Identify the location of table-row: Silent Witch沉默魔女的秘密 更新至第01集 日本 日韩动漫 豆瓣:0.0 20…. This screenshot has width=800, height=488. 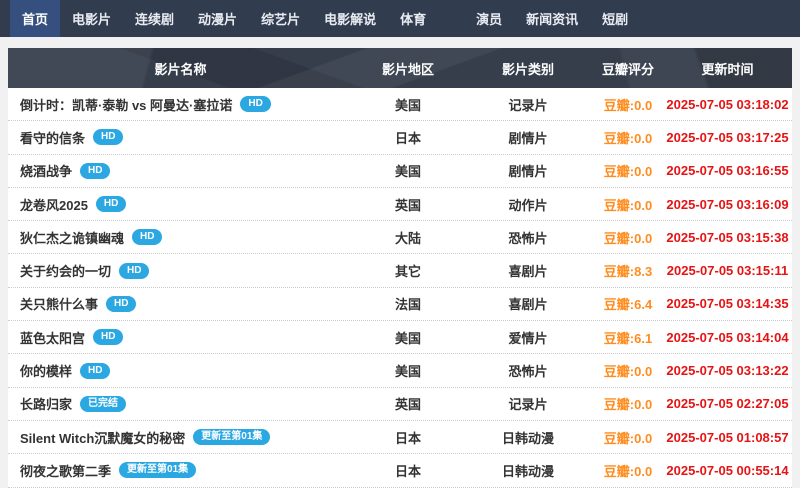
(400, 437).